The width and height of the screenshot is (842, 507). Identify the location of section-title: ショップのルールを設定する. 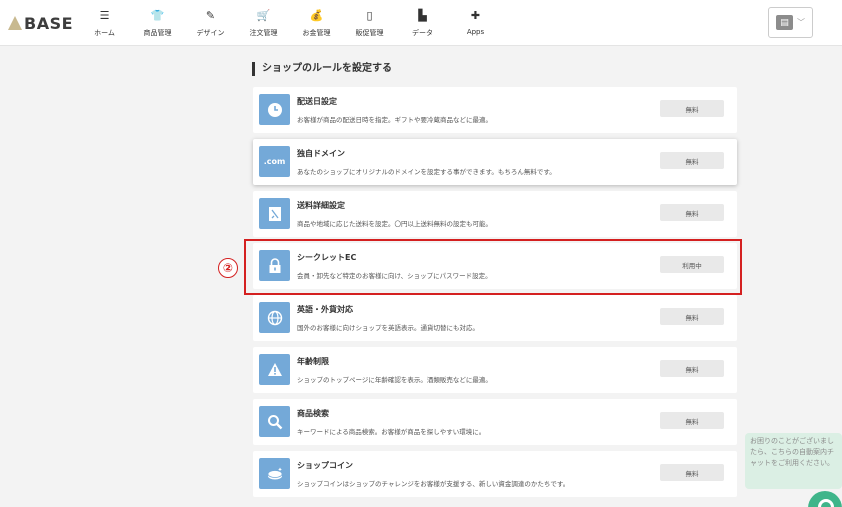
(322, 69).